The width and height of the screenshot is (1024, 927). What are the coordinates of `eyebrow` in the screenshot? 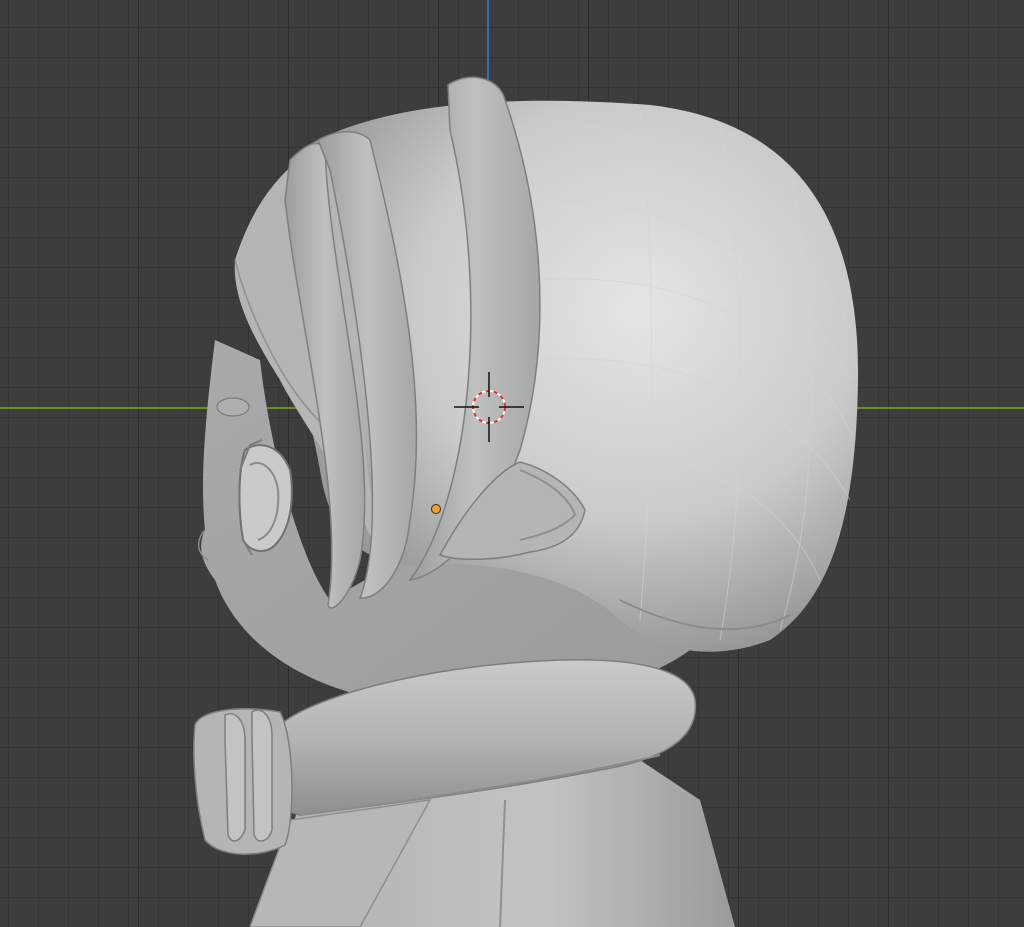 It's located at (233, 407).